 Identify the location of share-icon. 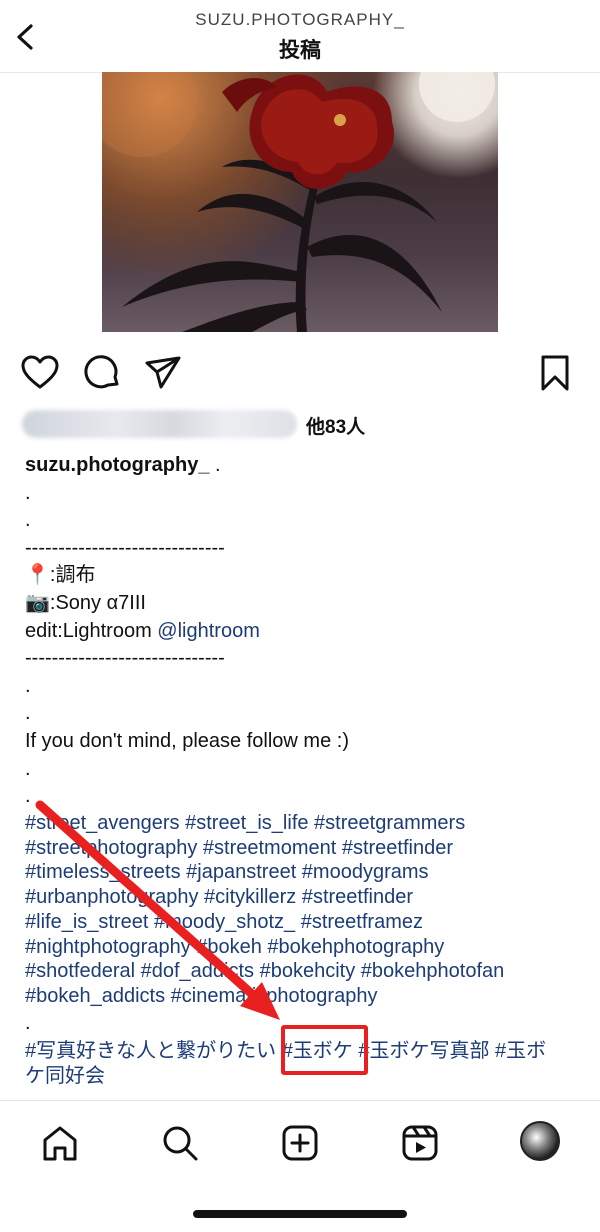
(163, 373).